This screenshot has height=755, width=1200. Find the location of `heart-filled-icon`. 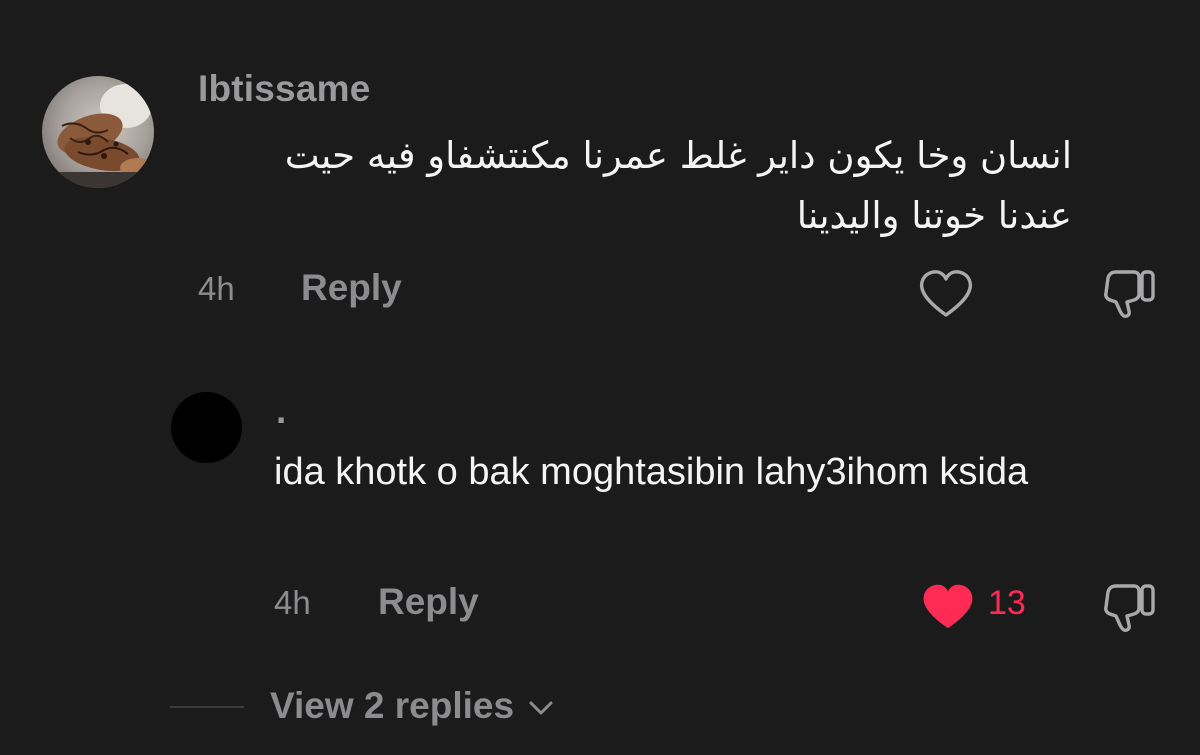

heart-filled-icon is located at coordinates (948, 606).